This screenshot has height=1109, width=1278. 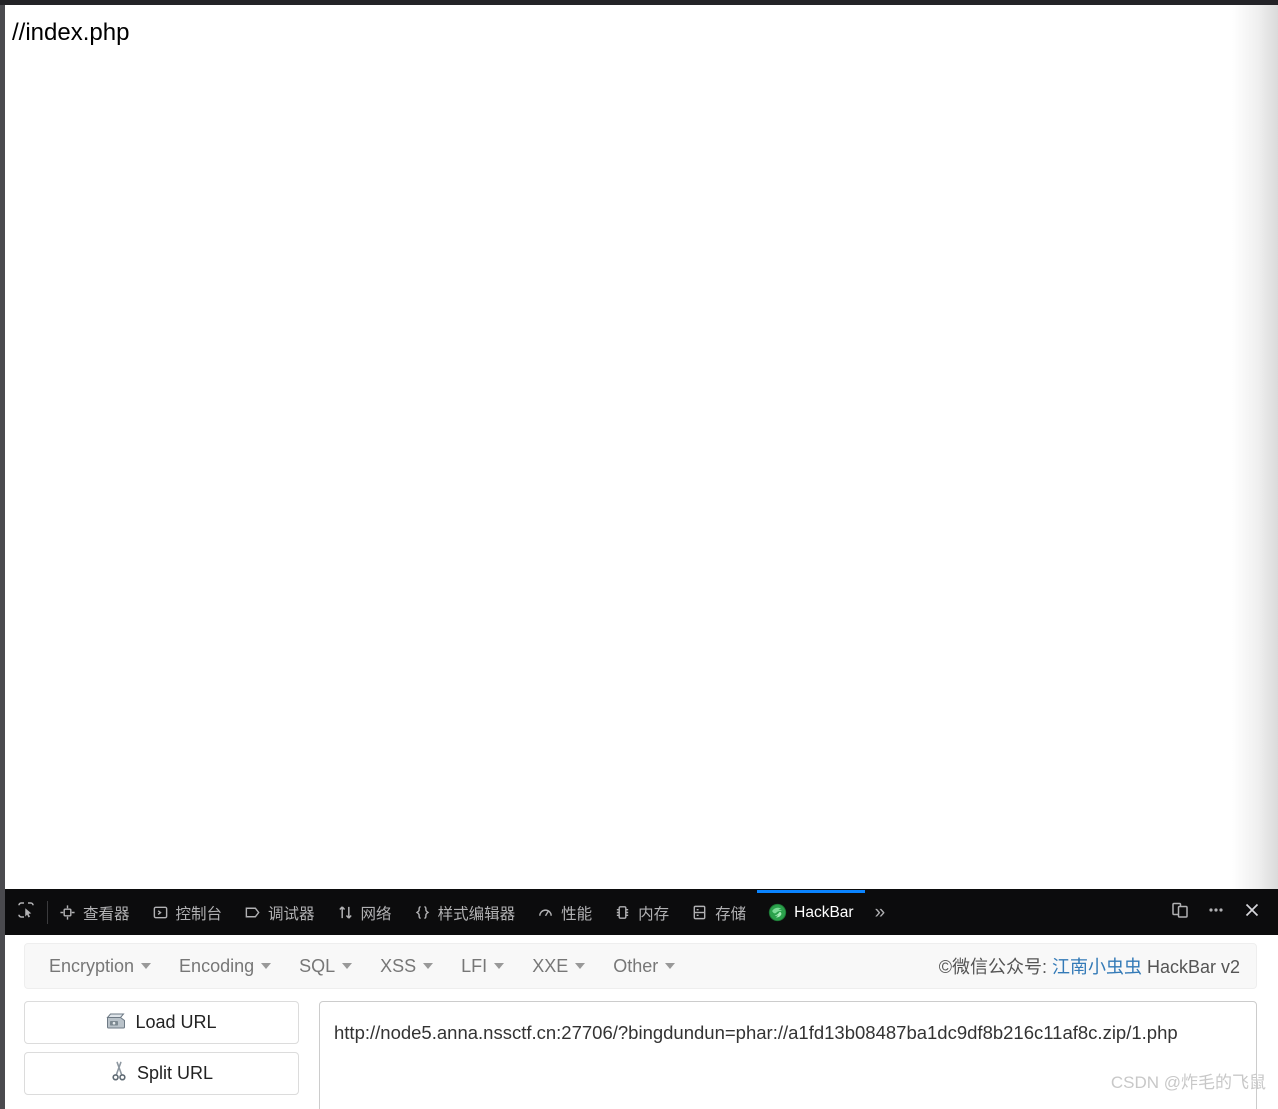 I want to click on debugger-icon, so click(x=252, y=912).